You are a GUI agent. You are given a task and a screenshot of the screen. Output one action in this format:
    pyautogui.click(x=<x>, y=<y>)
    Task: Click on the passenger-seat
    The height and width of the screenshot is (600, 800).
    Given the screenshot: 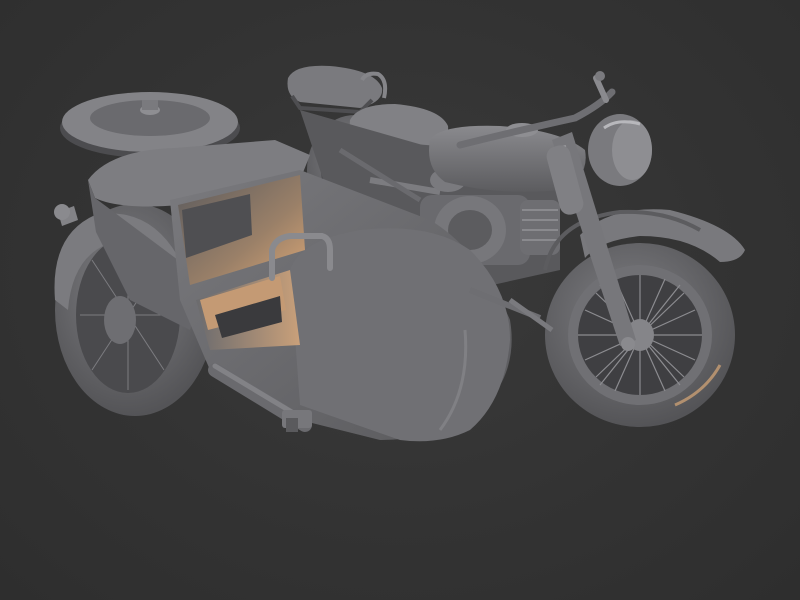 What is the action you would take?
    pyautogui.click(x=337, y=90)
    